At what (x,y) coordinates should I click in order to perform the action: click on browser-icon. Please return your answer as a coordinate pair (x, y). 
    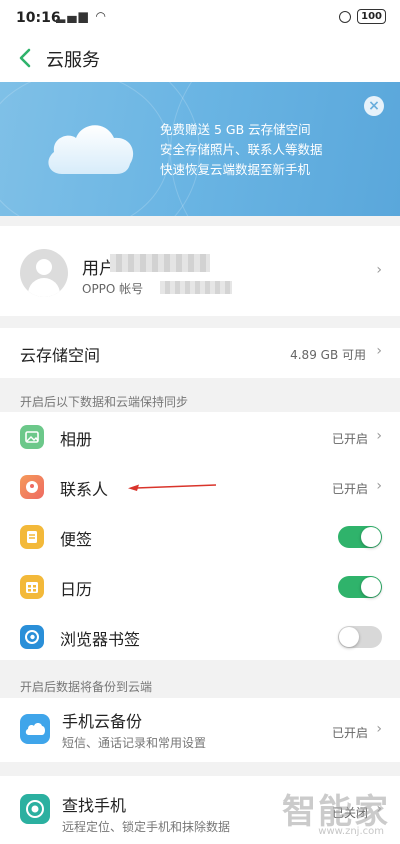
    Looking at the image, I should click on (32, 637).